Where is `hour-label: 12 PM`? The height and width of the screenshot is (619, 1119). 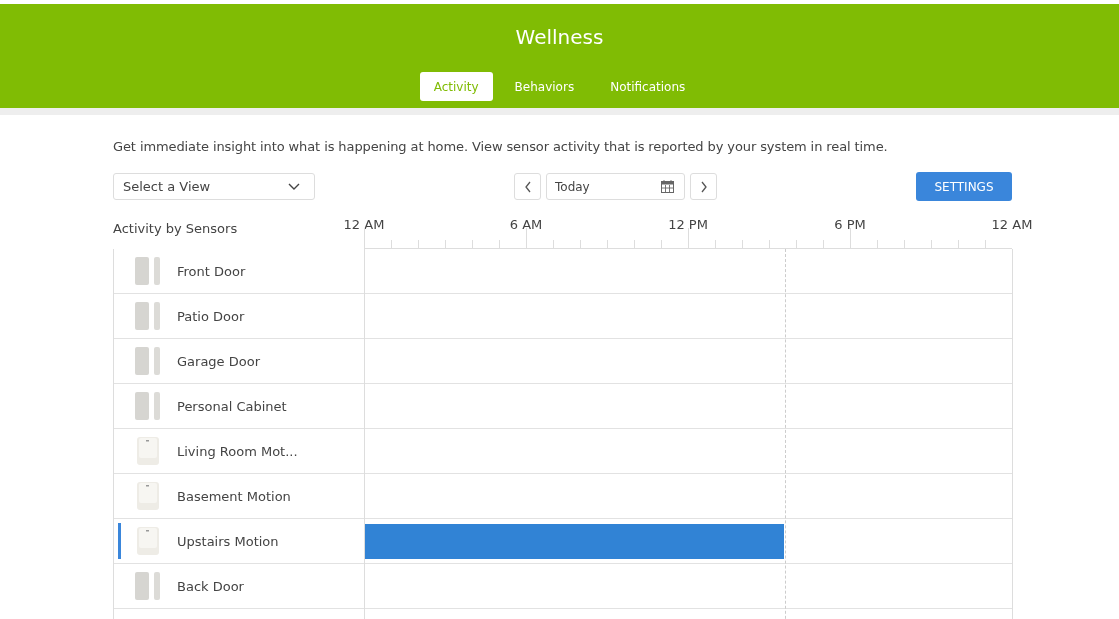 hour-label: 12 PM is located at coordinates (688, 224).